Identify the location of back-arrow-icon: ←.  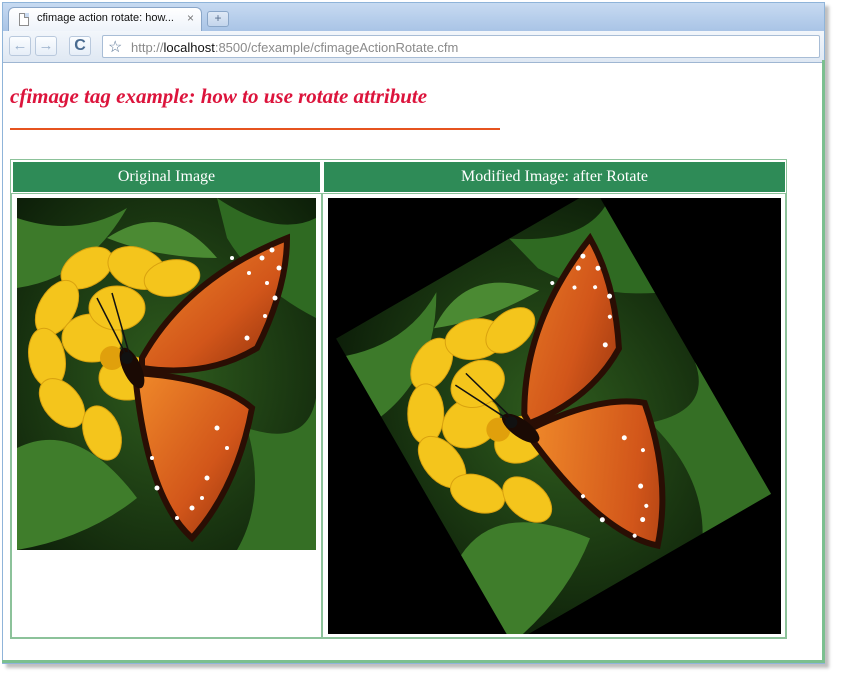
(20, 45).